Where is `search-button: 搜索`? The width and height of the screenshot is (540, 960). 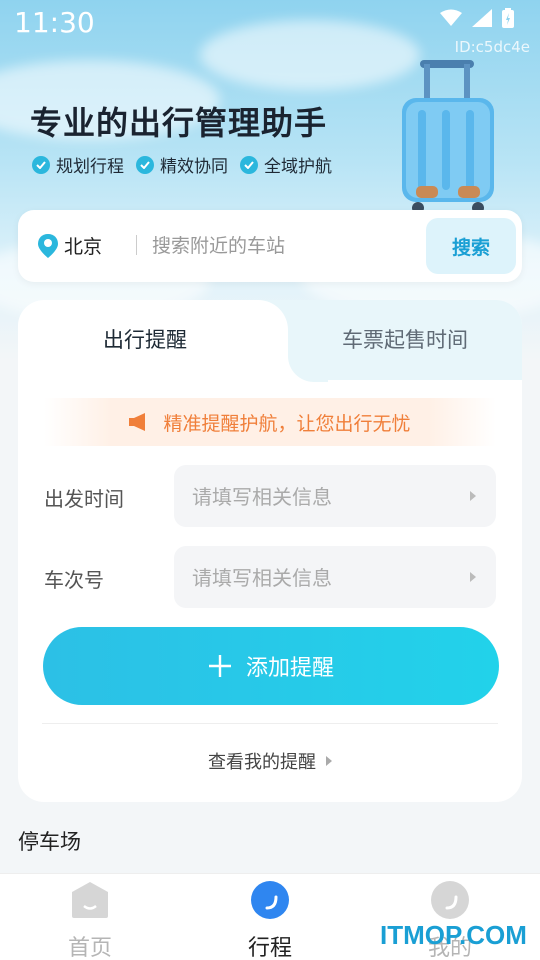 search-button: 搜索 is located at coordinates (471, 246).